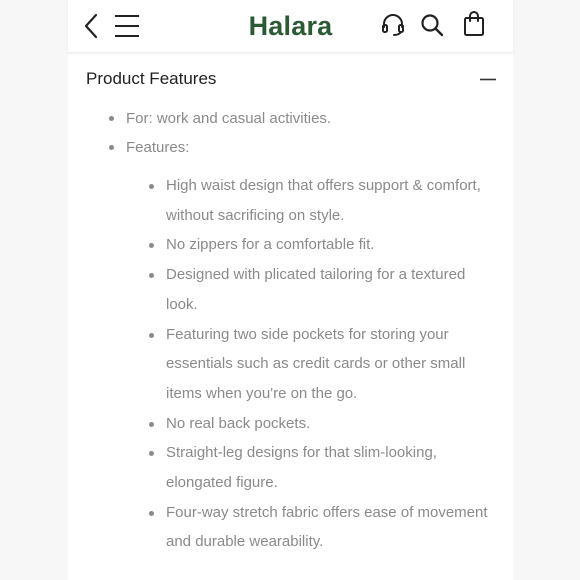 The image size is (580, 580). Describe the element at coordinates (393, 25) in the screenshot. I see `headset-icon` at that location.